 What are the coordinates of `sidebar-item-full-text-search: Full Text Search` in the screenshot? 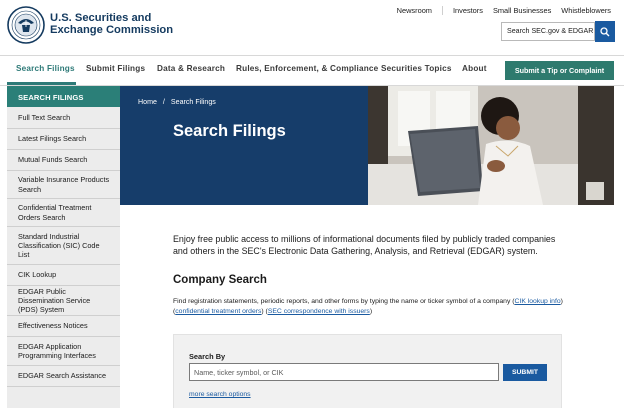 It's located at (63, 118).